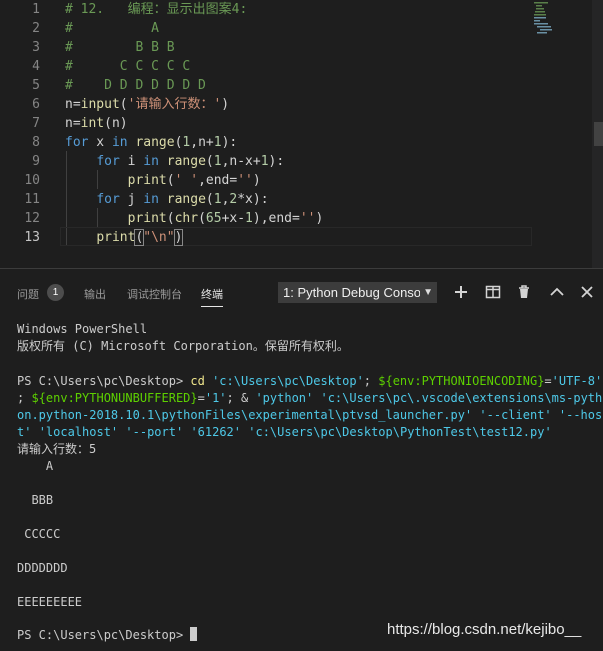 This screenshot has width=603, height=651. What do you see at coordinates (301, 161) in the screenshot?
I see `code-line: 9 for i in range(1,n-x+1):` at bounding box center [301, 161].